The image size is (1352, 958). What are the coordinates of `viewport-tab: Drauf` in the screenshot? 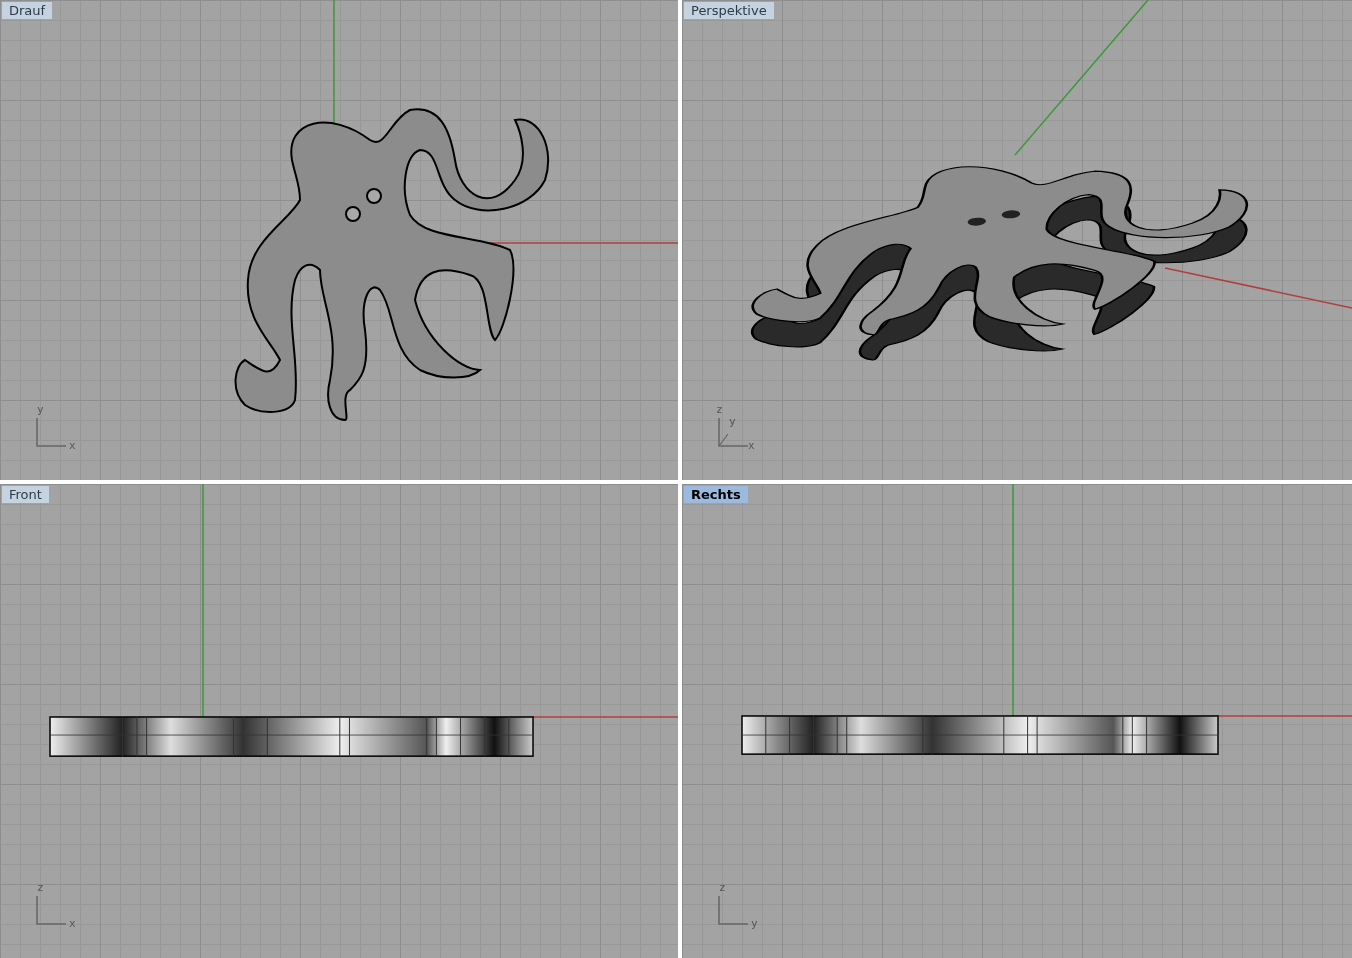 It's located at (27, 10).